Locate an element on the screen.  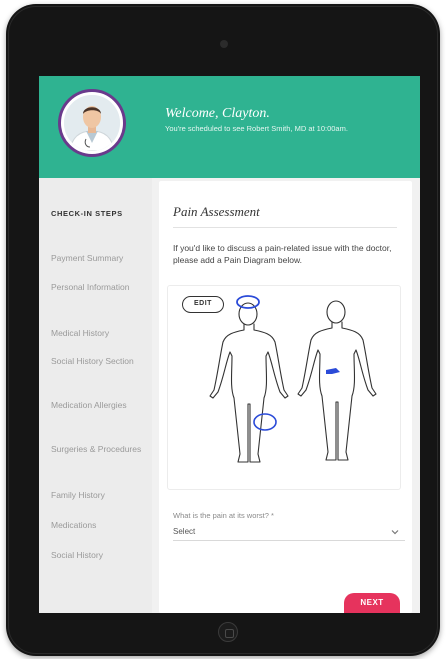
front-body-outline is located at coordinates (249, 382).